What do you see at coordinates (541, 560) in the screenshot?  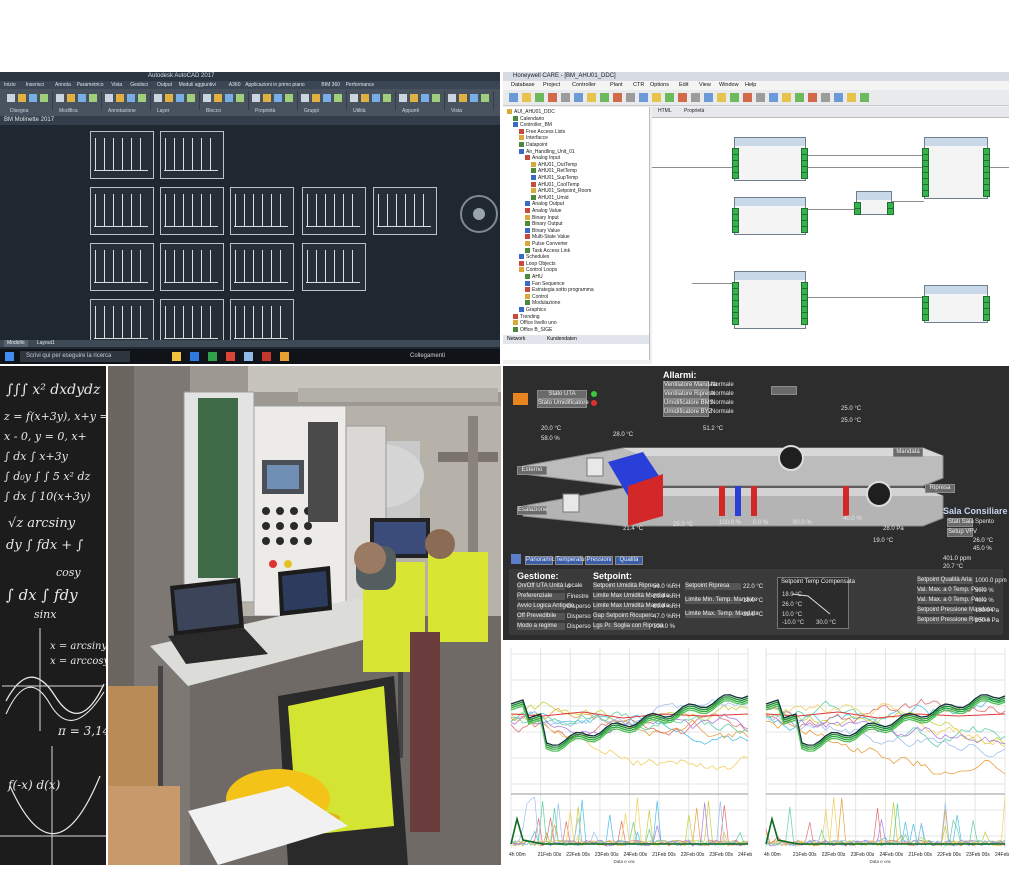 I see `nav-button: Panoramica` at bounding box center [541, 560].